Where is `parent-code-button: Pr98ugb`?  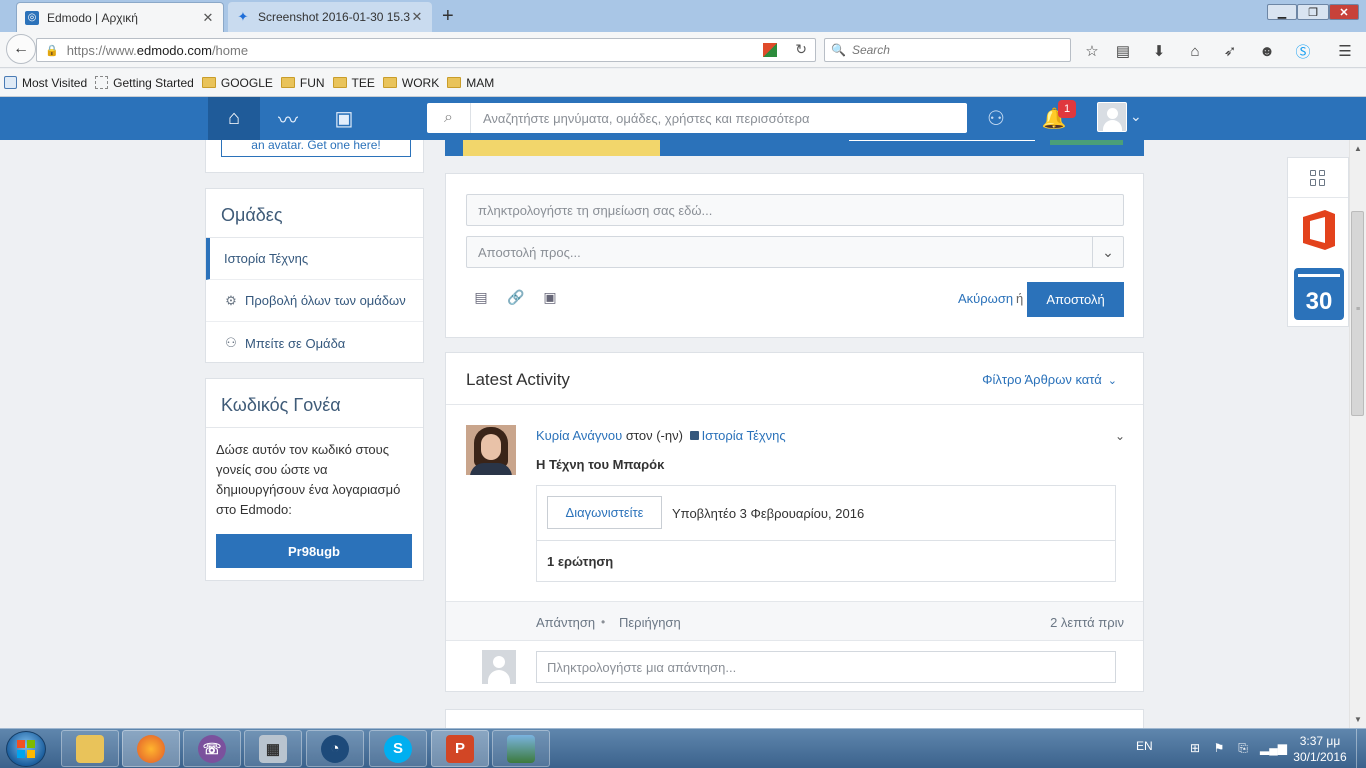 parent-code-button: Pr98ugb is located at coordinates (314, 551).